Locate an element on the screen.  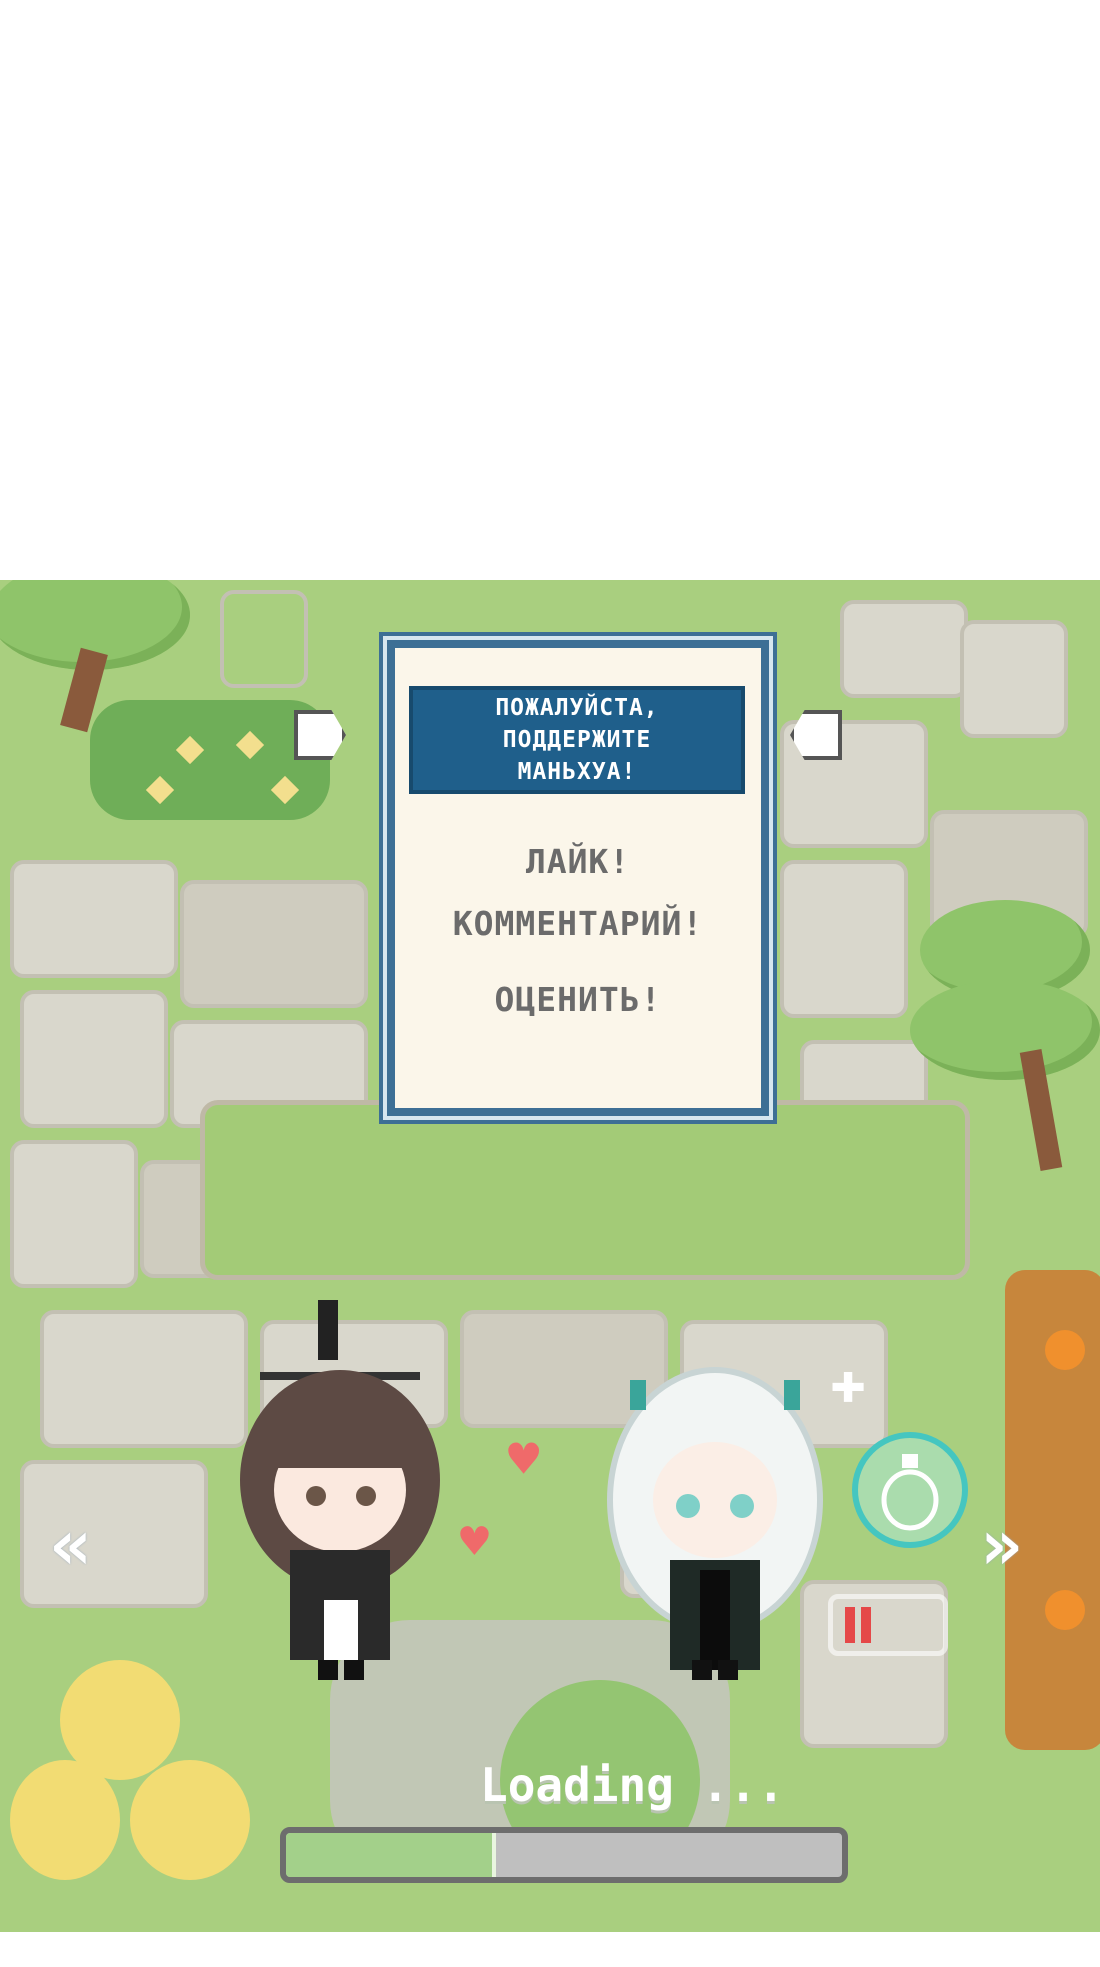
battery-icon is located at coordinates (888, 1625).